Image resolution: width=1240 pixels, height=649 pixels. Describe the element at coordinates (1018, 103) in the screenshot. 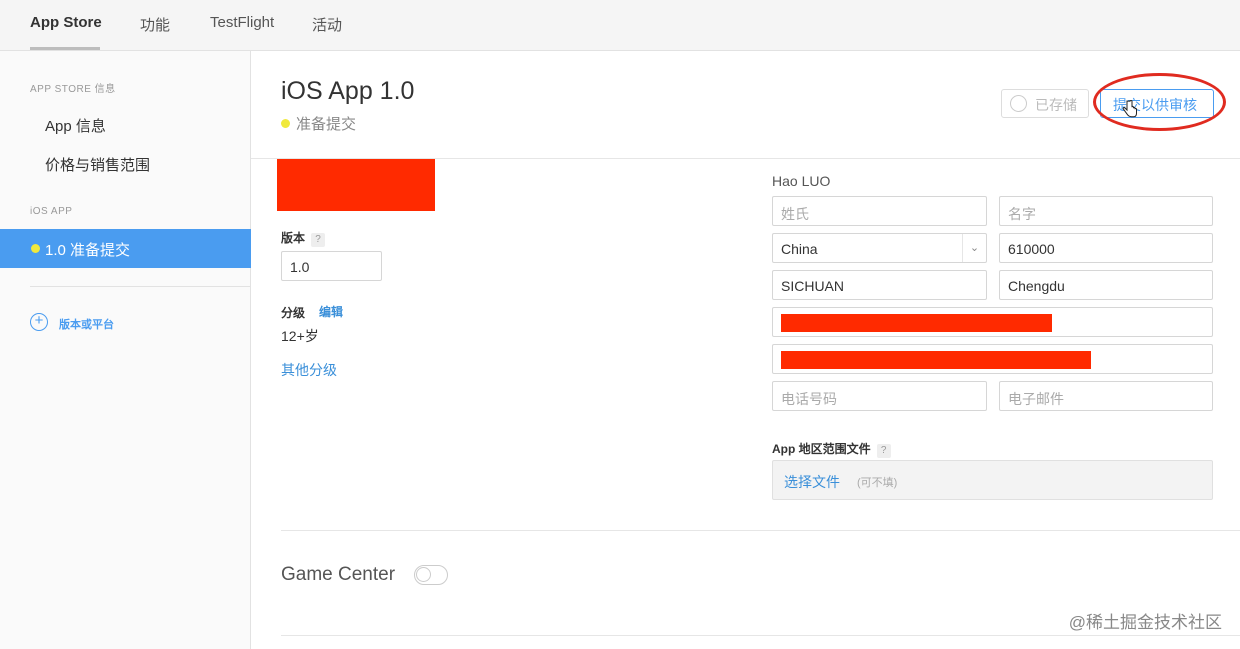

I see `check-circle-icon` at that location.